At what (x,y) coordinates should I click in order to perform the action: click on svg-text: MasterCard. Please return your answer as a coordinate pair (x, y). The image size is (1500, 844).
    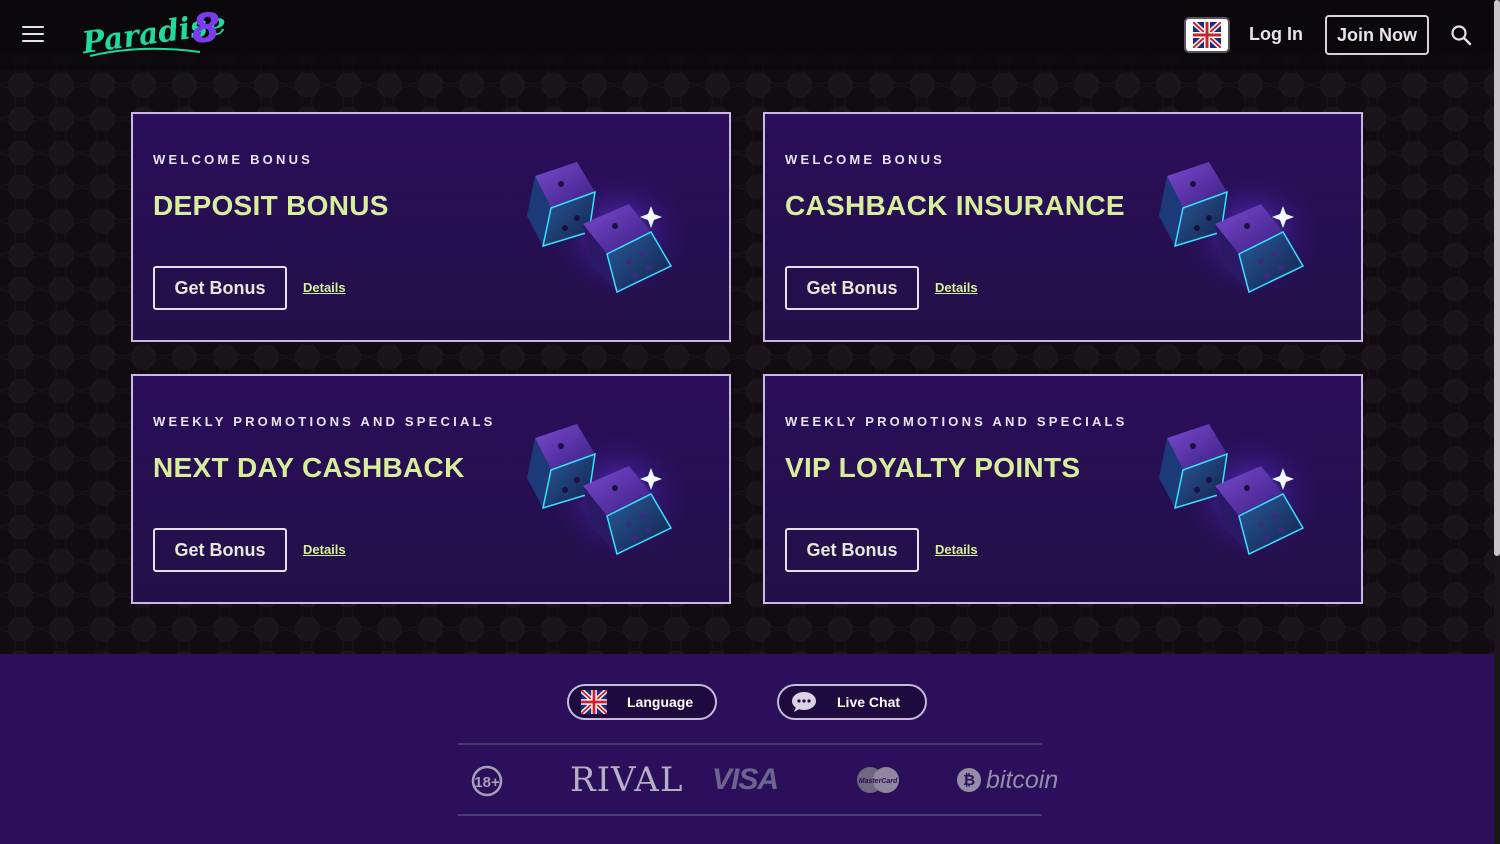
    Looking at the image, I should click on (878, 781).